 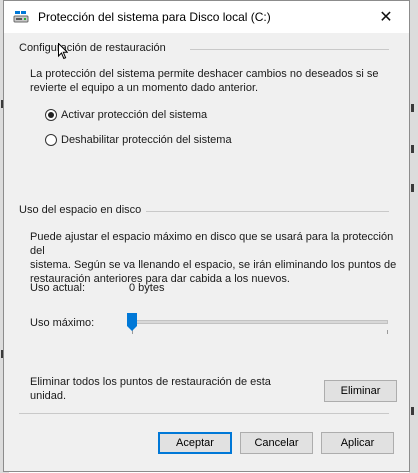 What do you see at coordinates (360, 391) in the screenshot?
I see `delete-button: Eliminar` at bounding box center [360, 391].